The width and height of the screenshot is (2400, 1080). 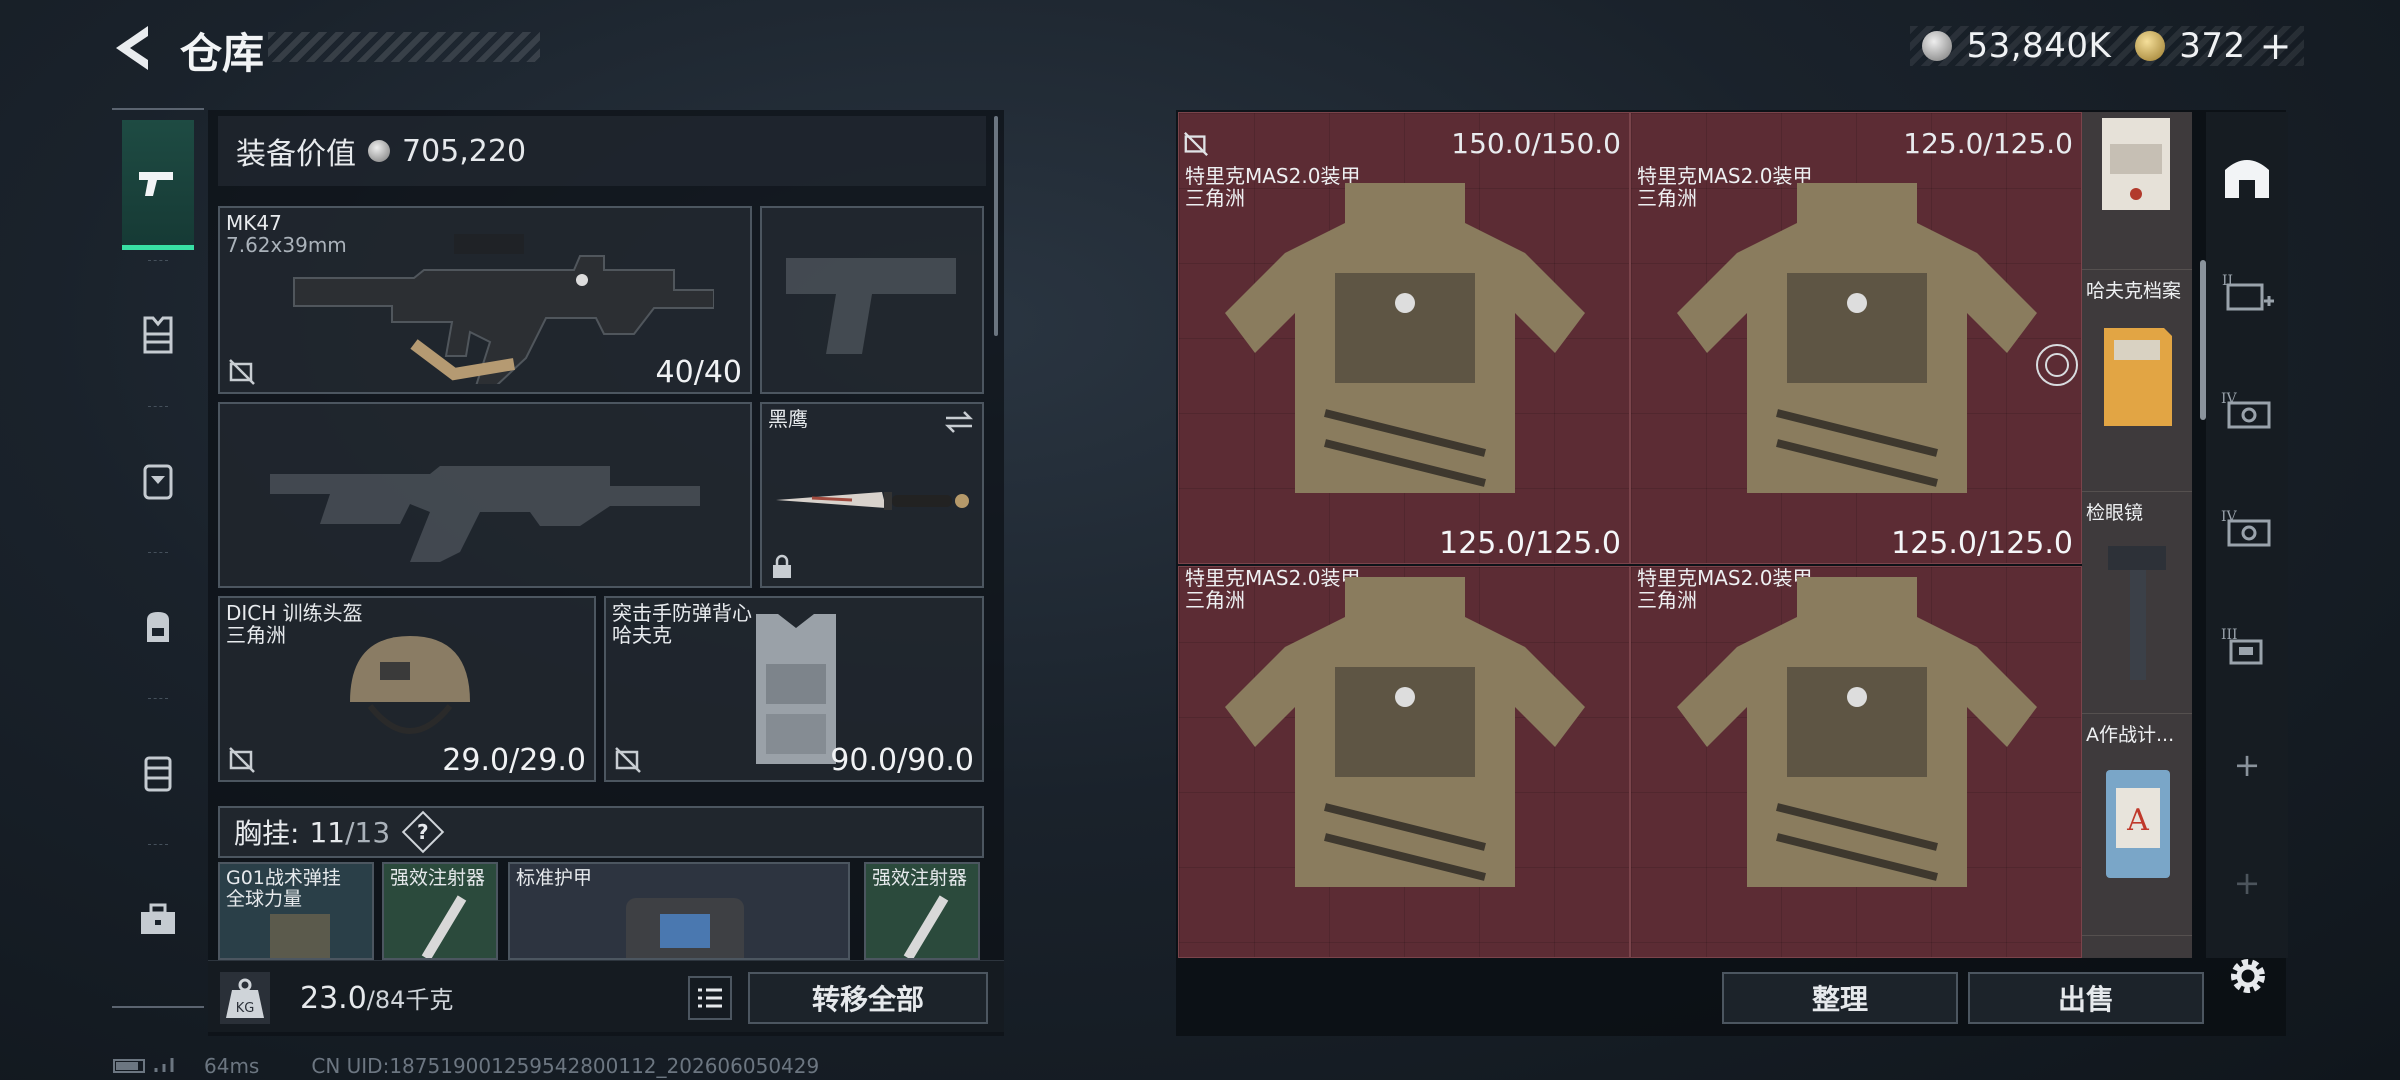 I want to click on folder-image, so click(x=2138, y=377).